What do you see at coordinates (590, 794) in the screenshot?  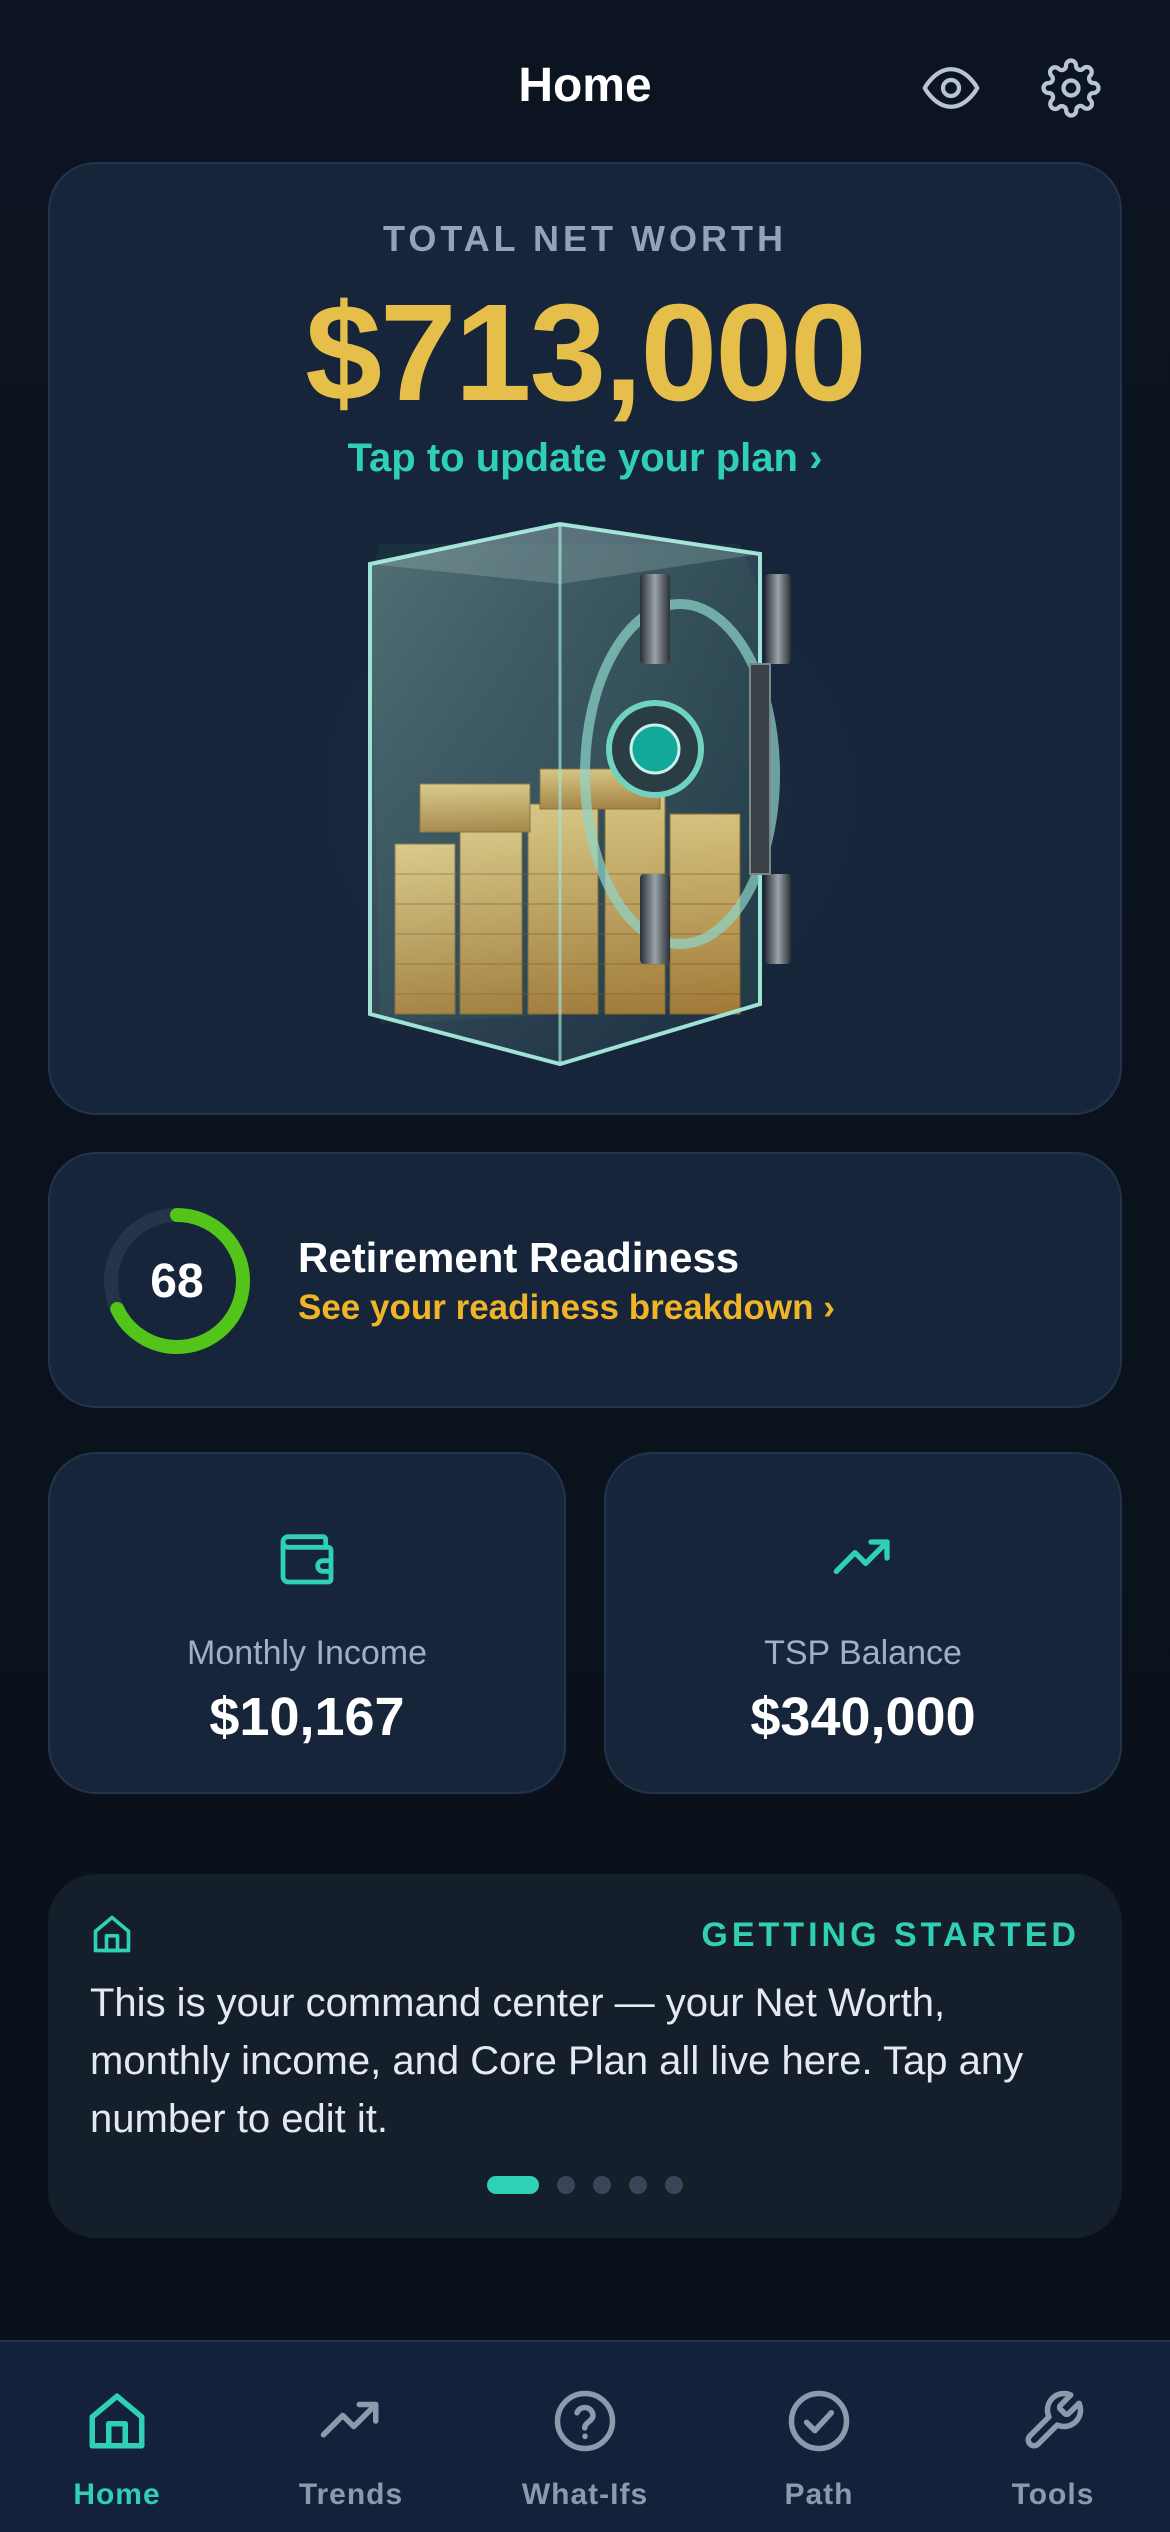 I see `safe-illustration` at bounding box center [590, 794].